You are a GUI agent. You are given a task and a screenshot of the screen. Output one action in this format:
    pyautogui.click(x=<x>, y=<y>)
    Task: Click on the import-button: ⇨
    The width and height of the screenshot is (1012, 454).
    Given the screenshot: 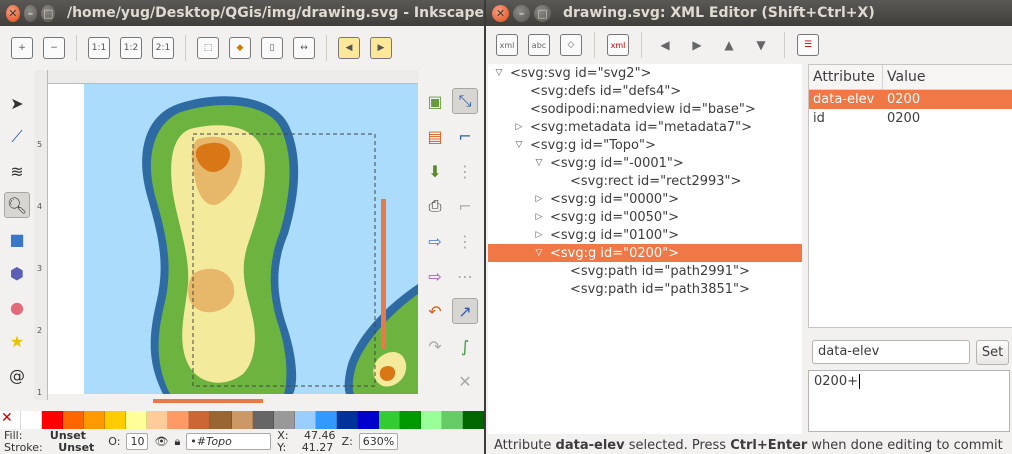 What is the action you would take?
    pyautogui.click(x=435, y=241)
    